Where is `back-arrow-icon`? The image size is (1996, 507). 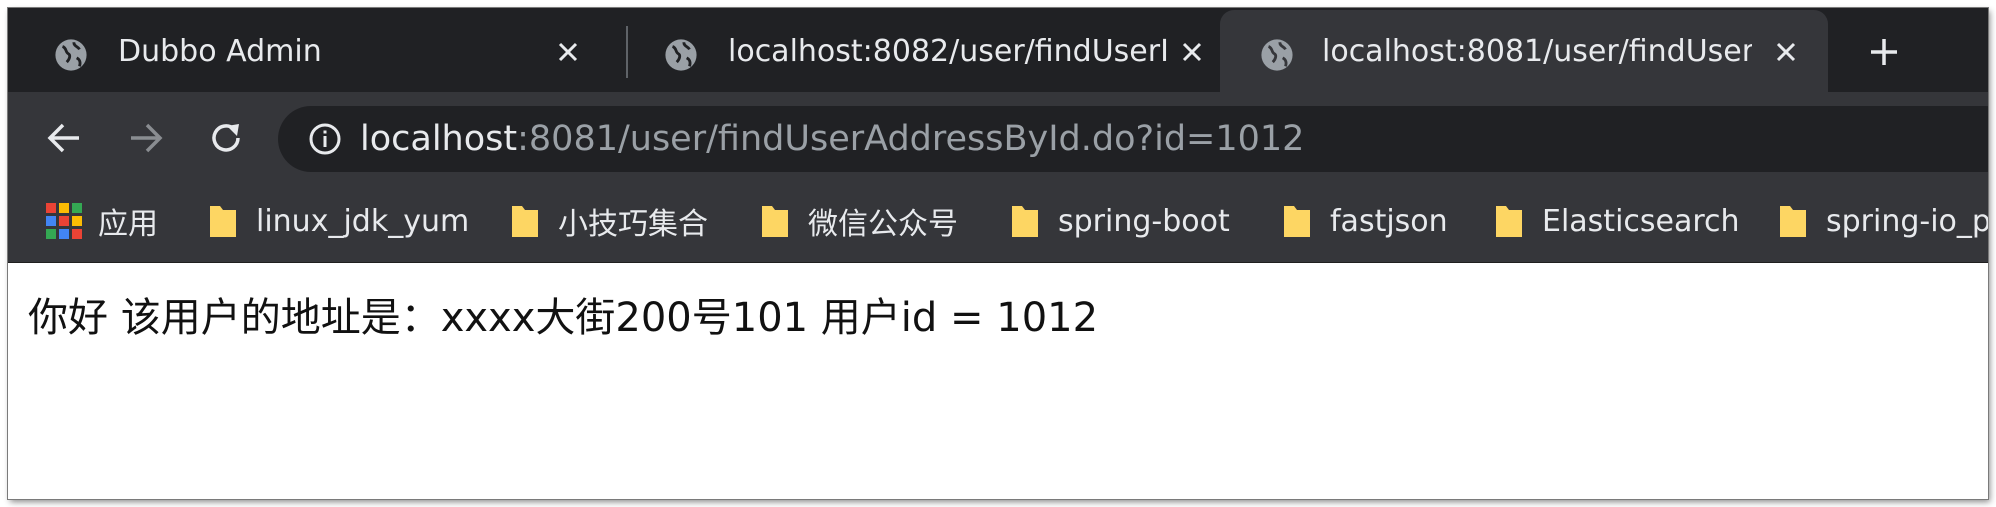 back-arrow-icon is located at coordinates (63, 138).